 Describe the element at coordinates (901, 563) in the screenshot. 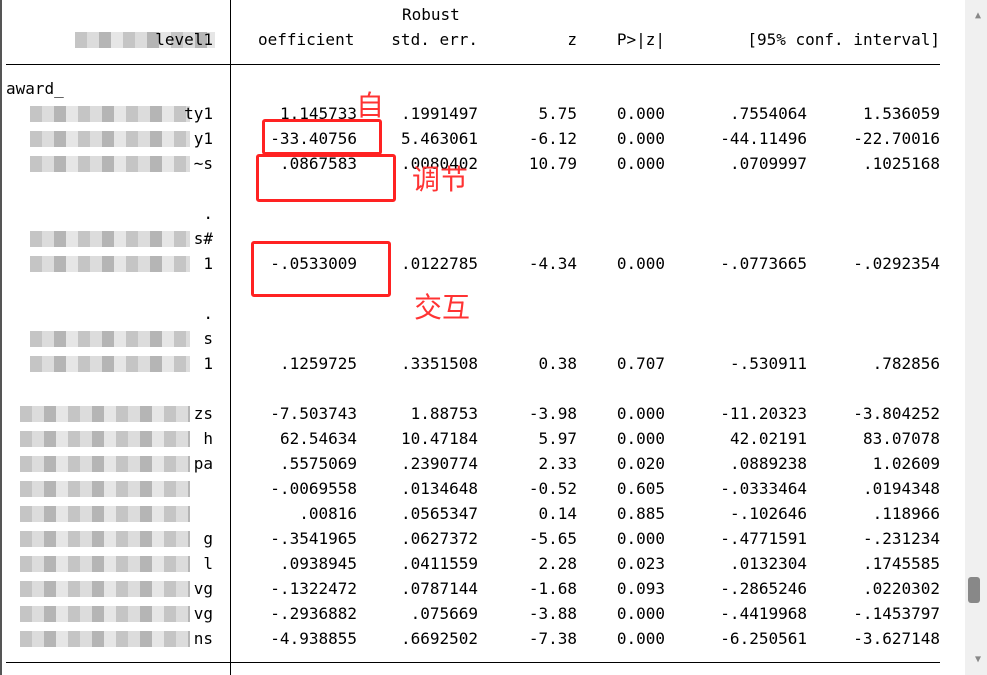

I see `cell-hi: .1745585` at that location.